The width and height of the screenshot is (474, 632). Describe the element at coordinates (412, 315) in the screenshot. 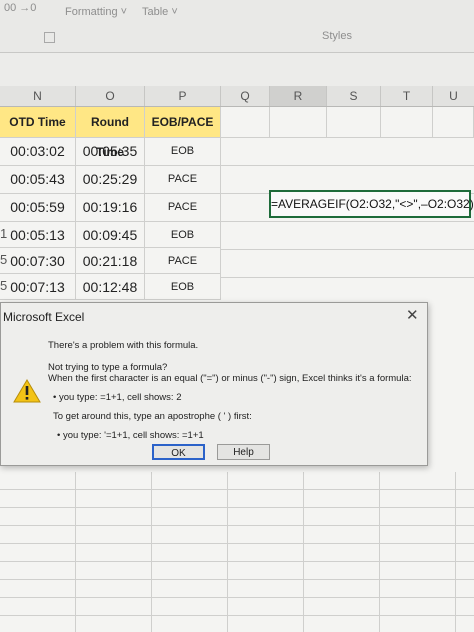

I see `close-icon: ✕` at that location.